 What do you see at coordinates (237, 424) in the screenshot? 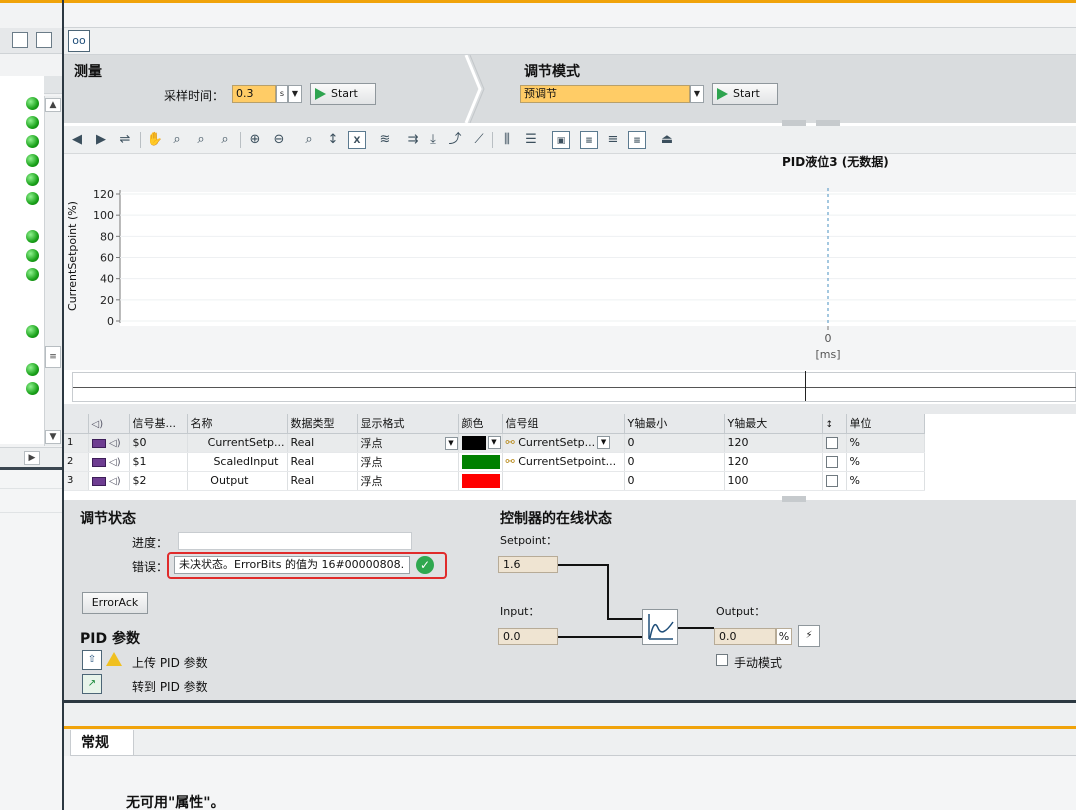
I see `col-header-name: 名称` at bounding box center [237, 424].